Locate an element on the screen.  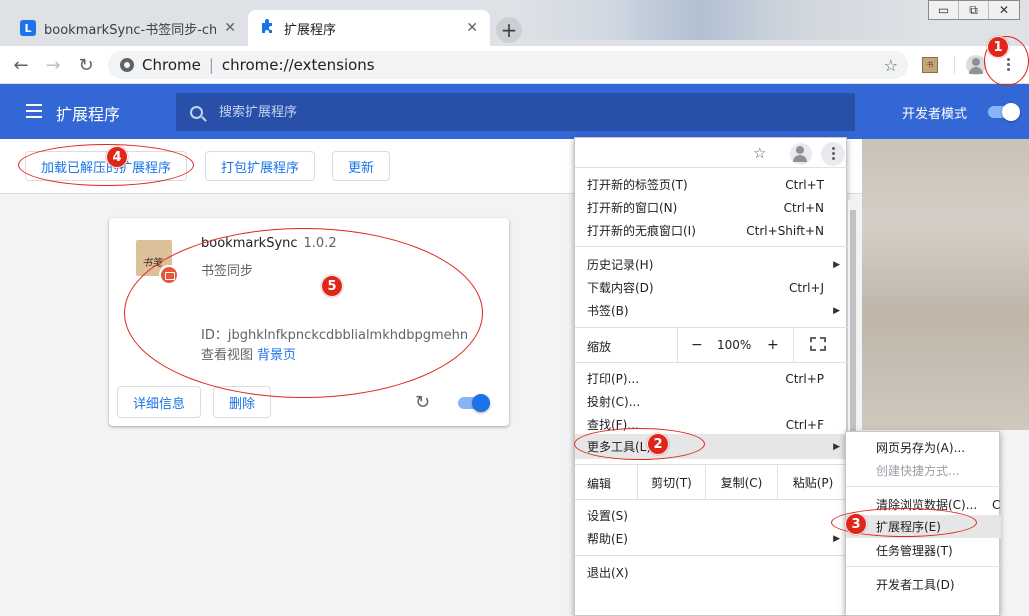
update-button: 更新 is located at coordinates (361, 166).